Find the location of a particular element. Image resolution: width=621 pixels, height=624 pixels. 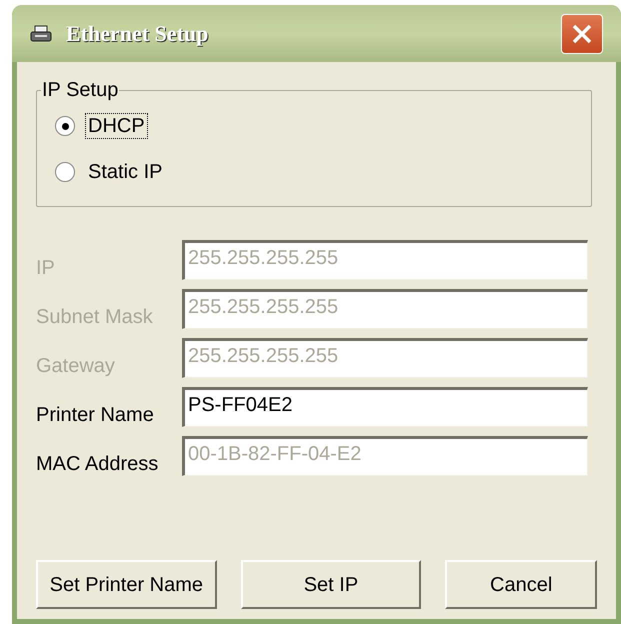

close-icon is located at coordinates (582, 33).